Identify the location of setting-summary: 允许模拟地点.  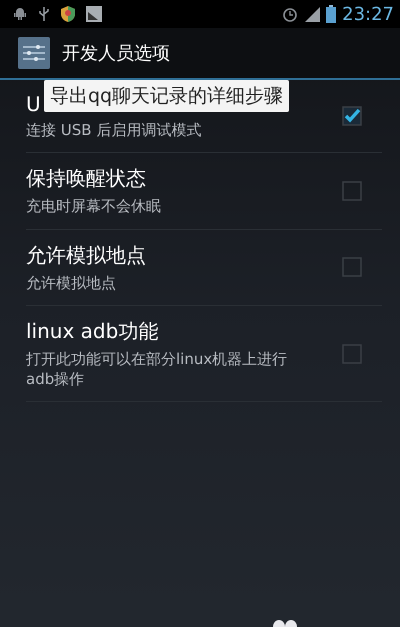
(71, 282).